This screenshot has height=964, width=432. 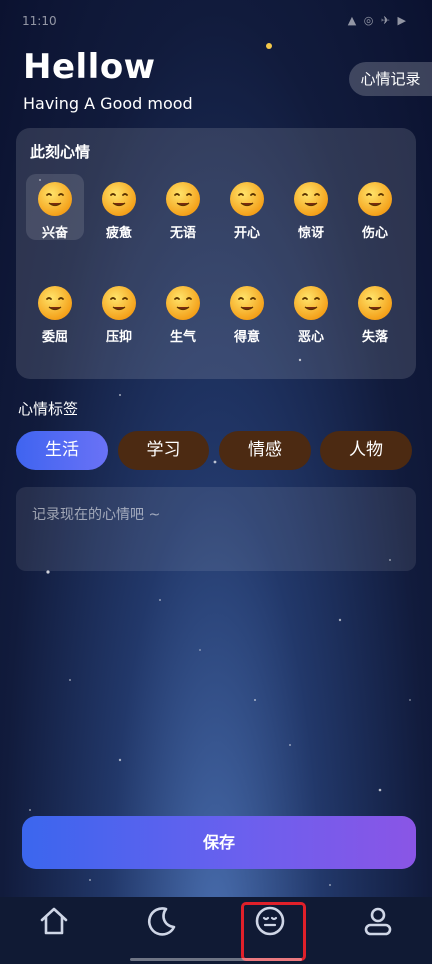 What do you see at coordinates (54, 921) in the screenshot?
I see `home-icon` at bounding box center [54, 921].